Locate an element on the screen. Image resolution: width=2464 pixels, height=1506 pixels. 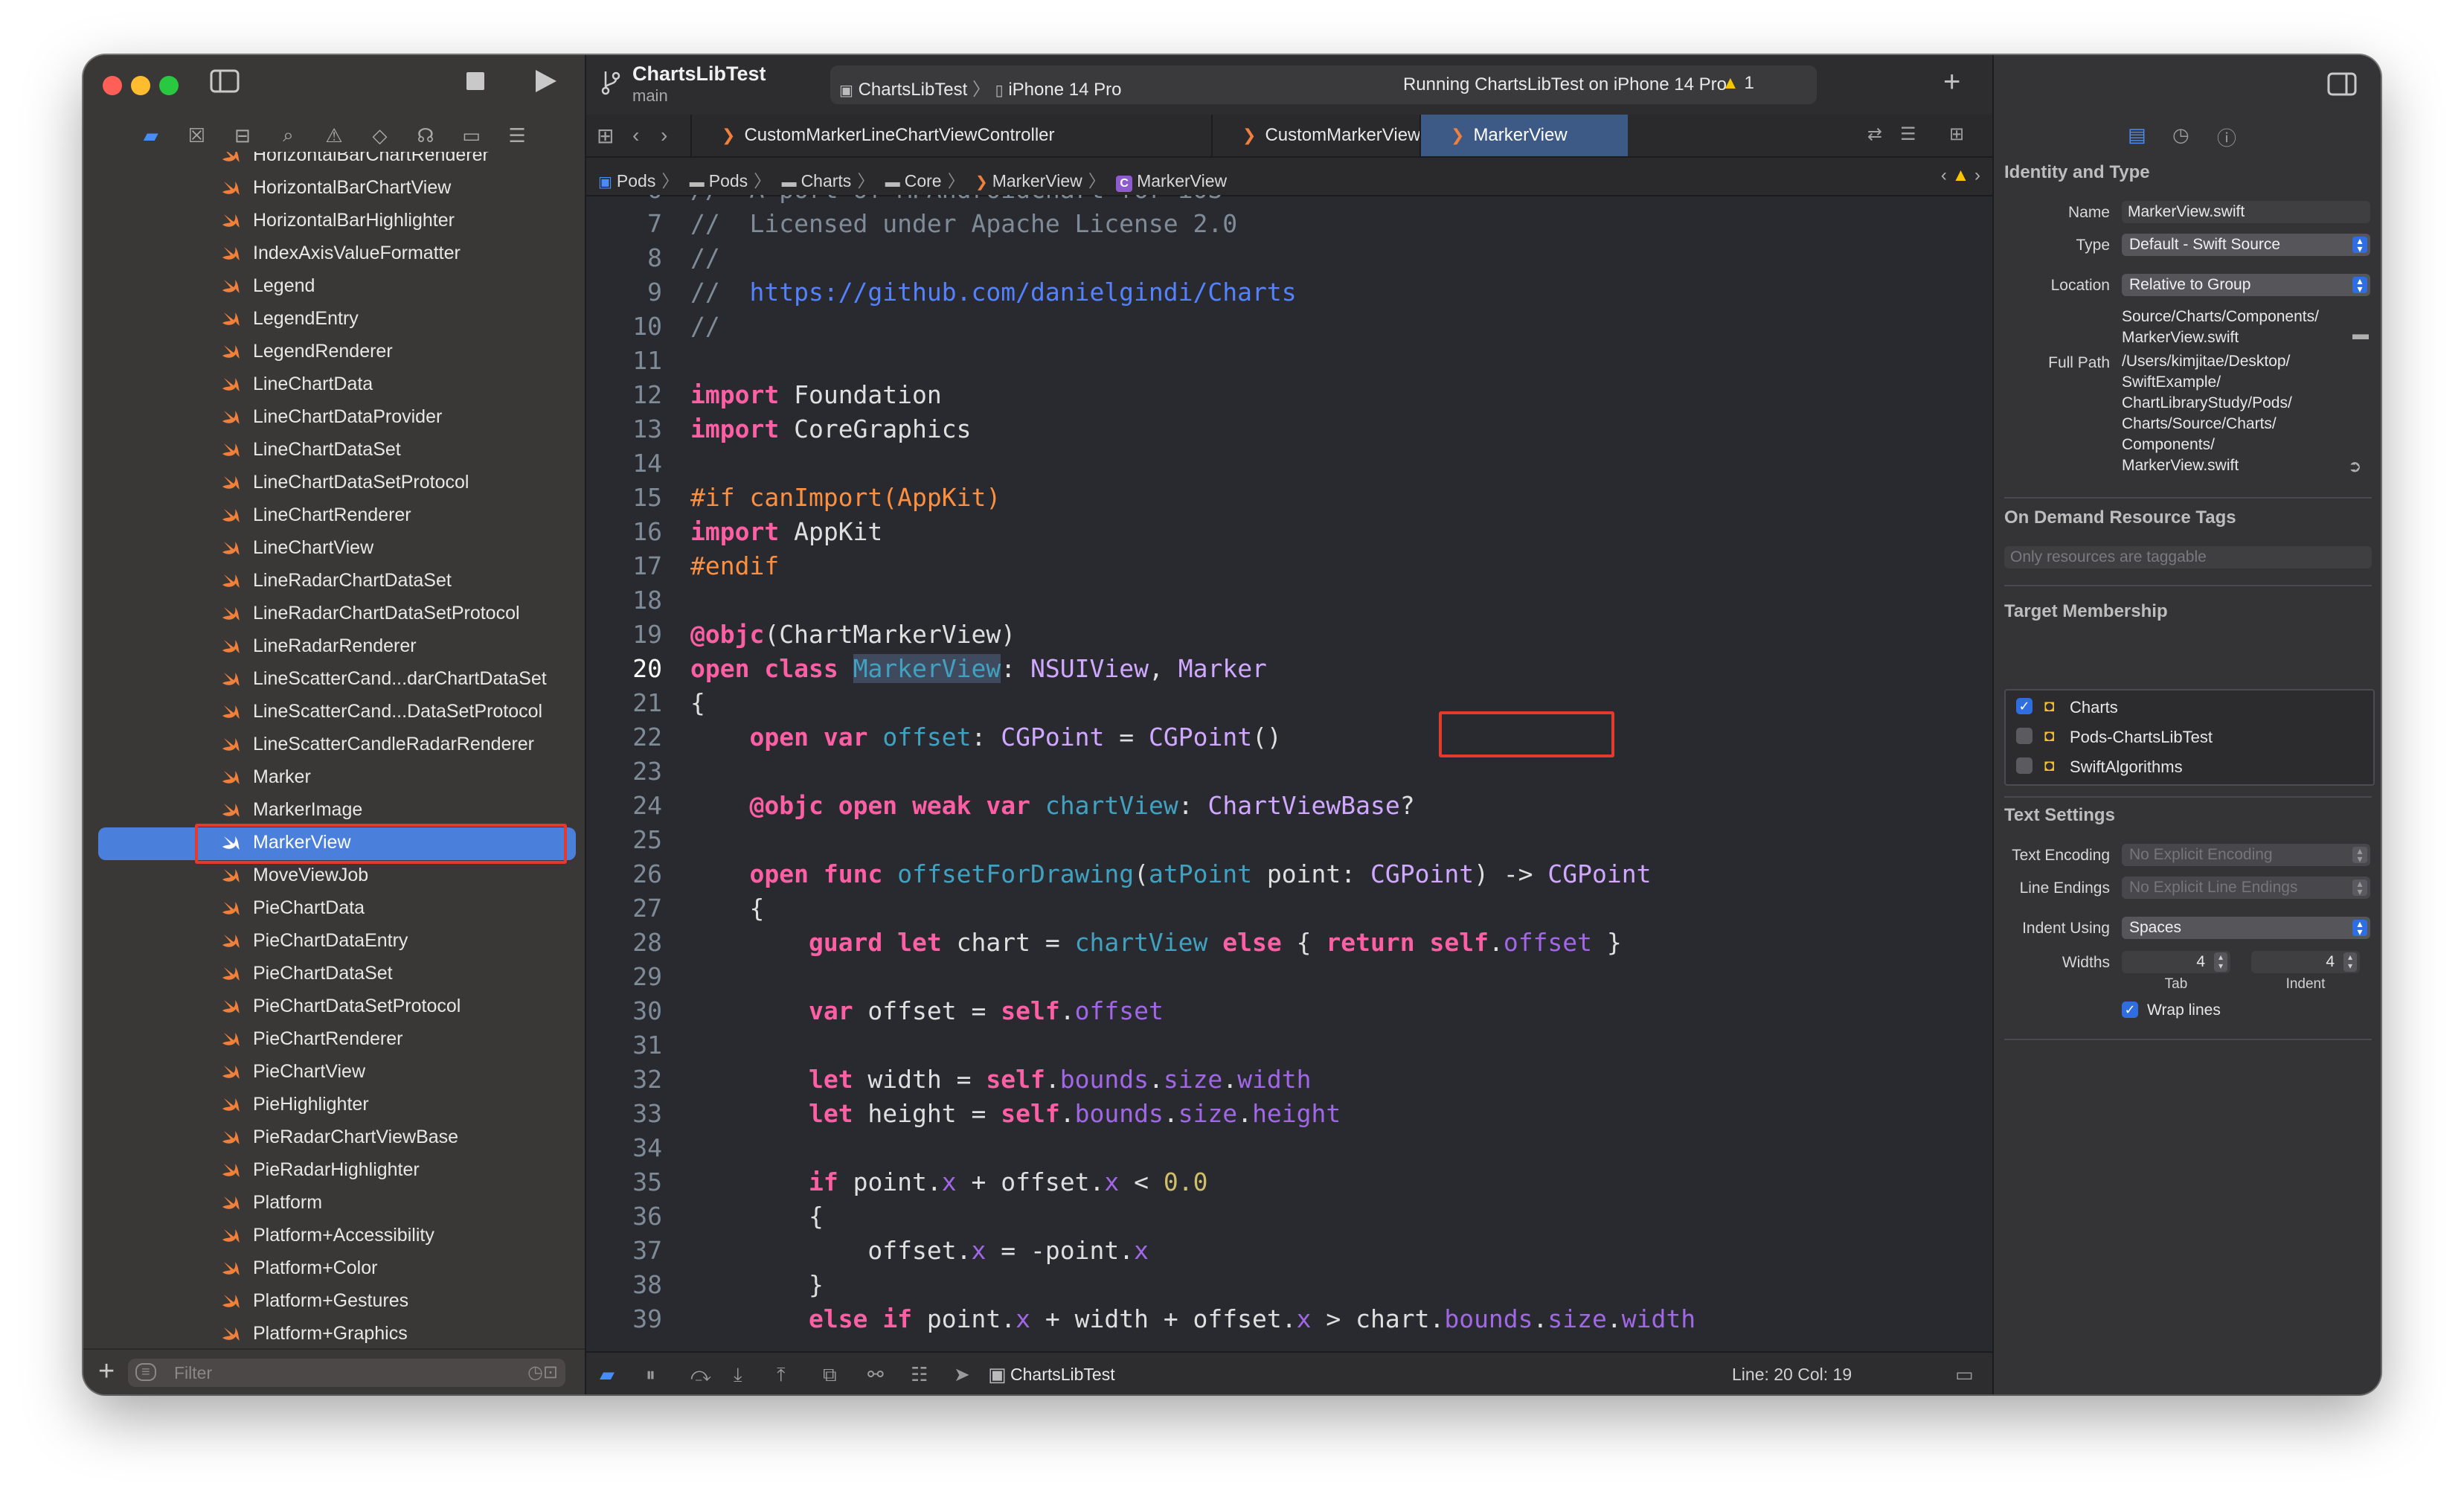
code-line: 23 is located at coordinates (1290, 772).